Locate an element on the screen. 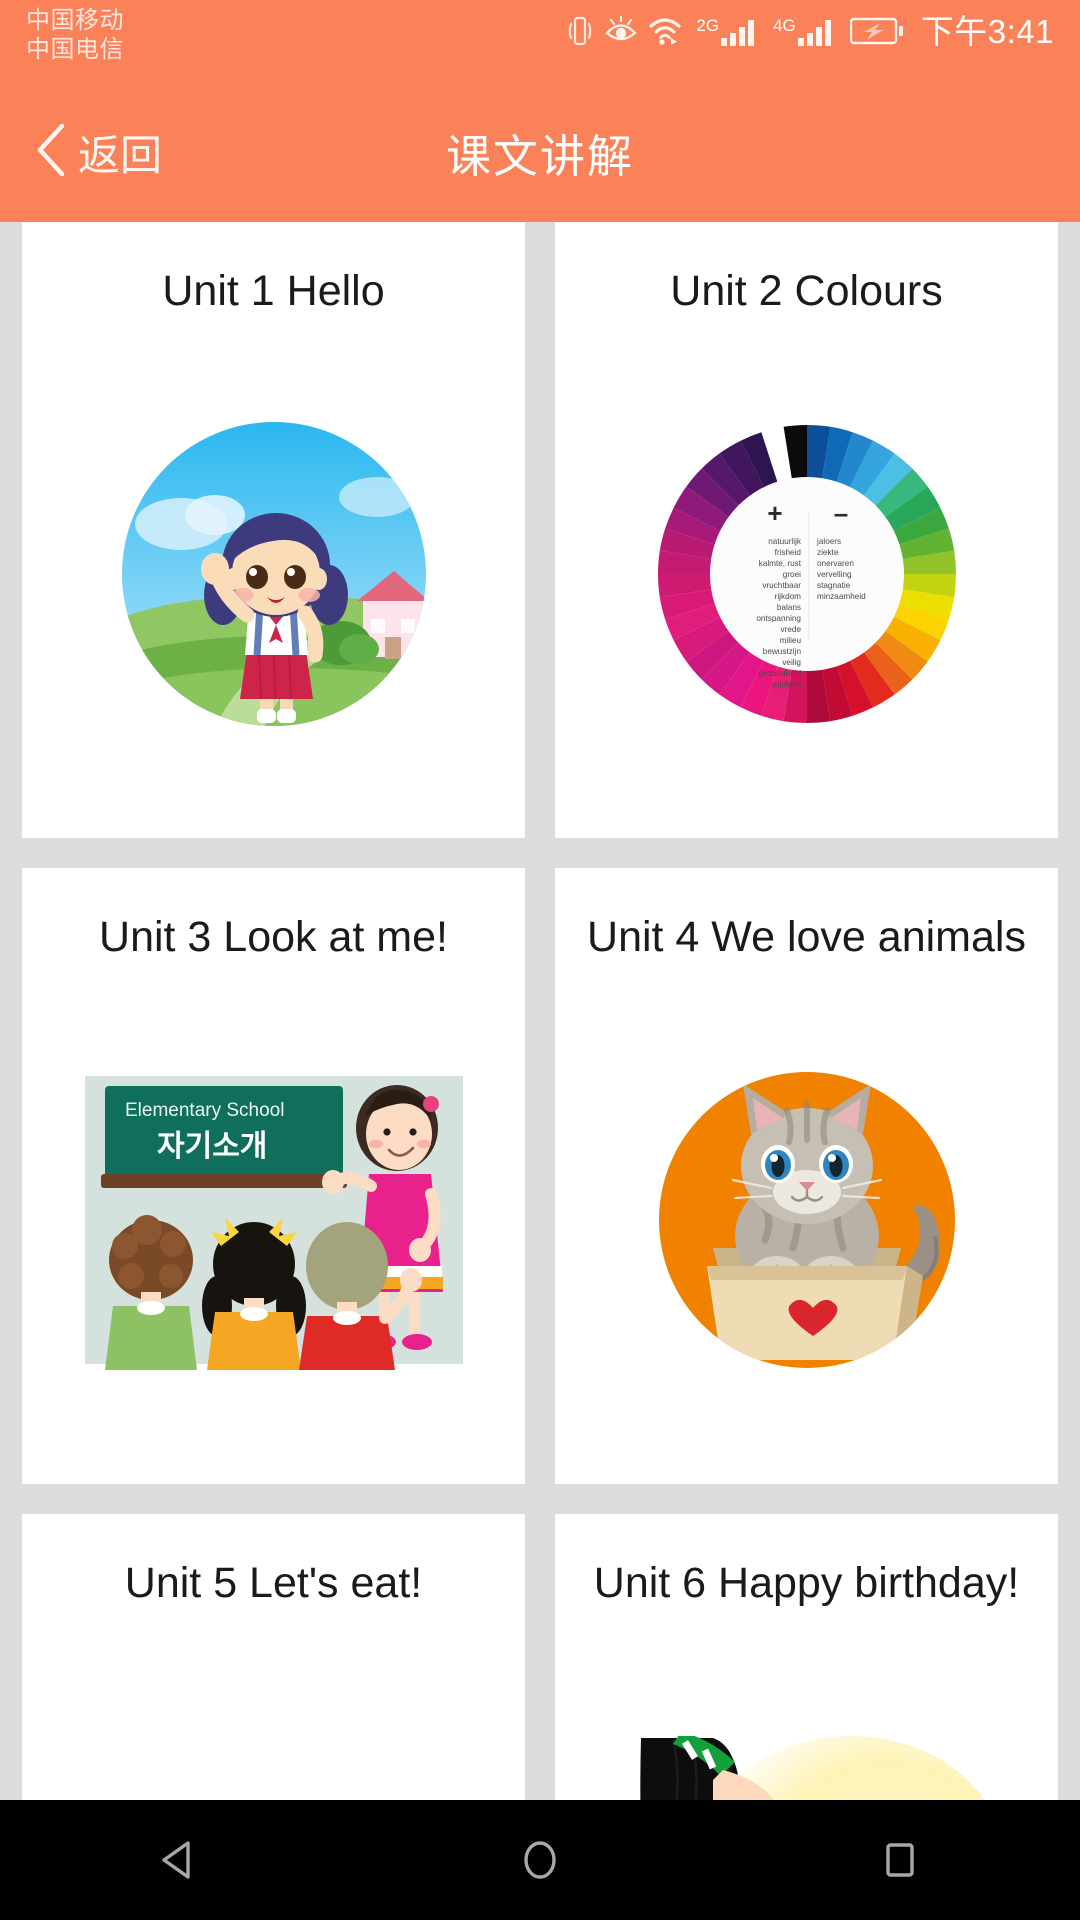 The image size is (1080, 1920). back-label: 返回 is located at coordinates (120, 155).